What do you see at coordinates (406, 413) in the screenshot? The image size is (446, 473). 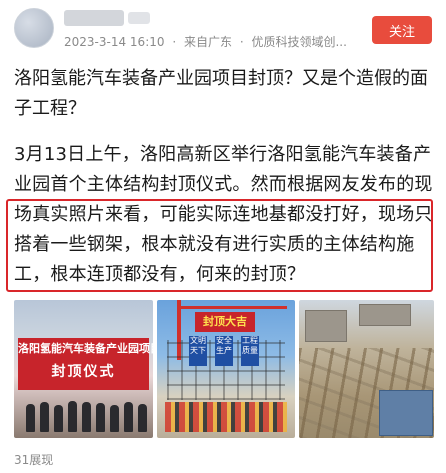 I see `site-roof` at bounding box center [406, 413].